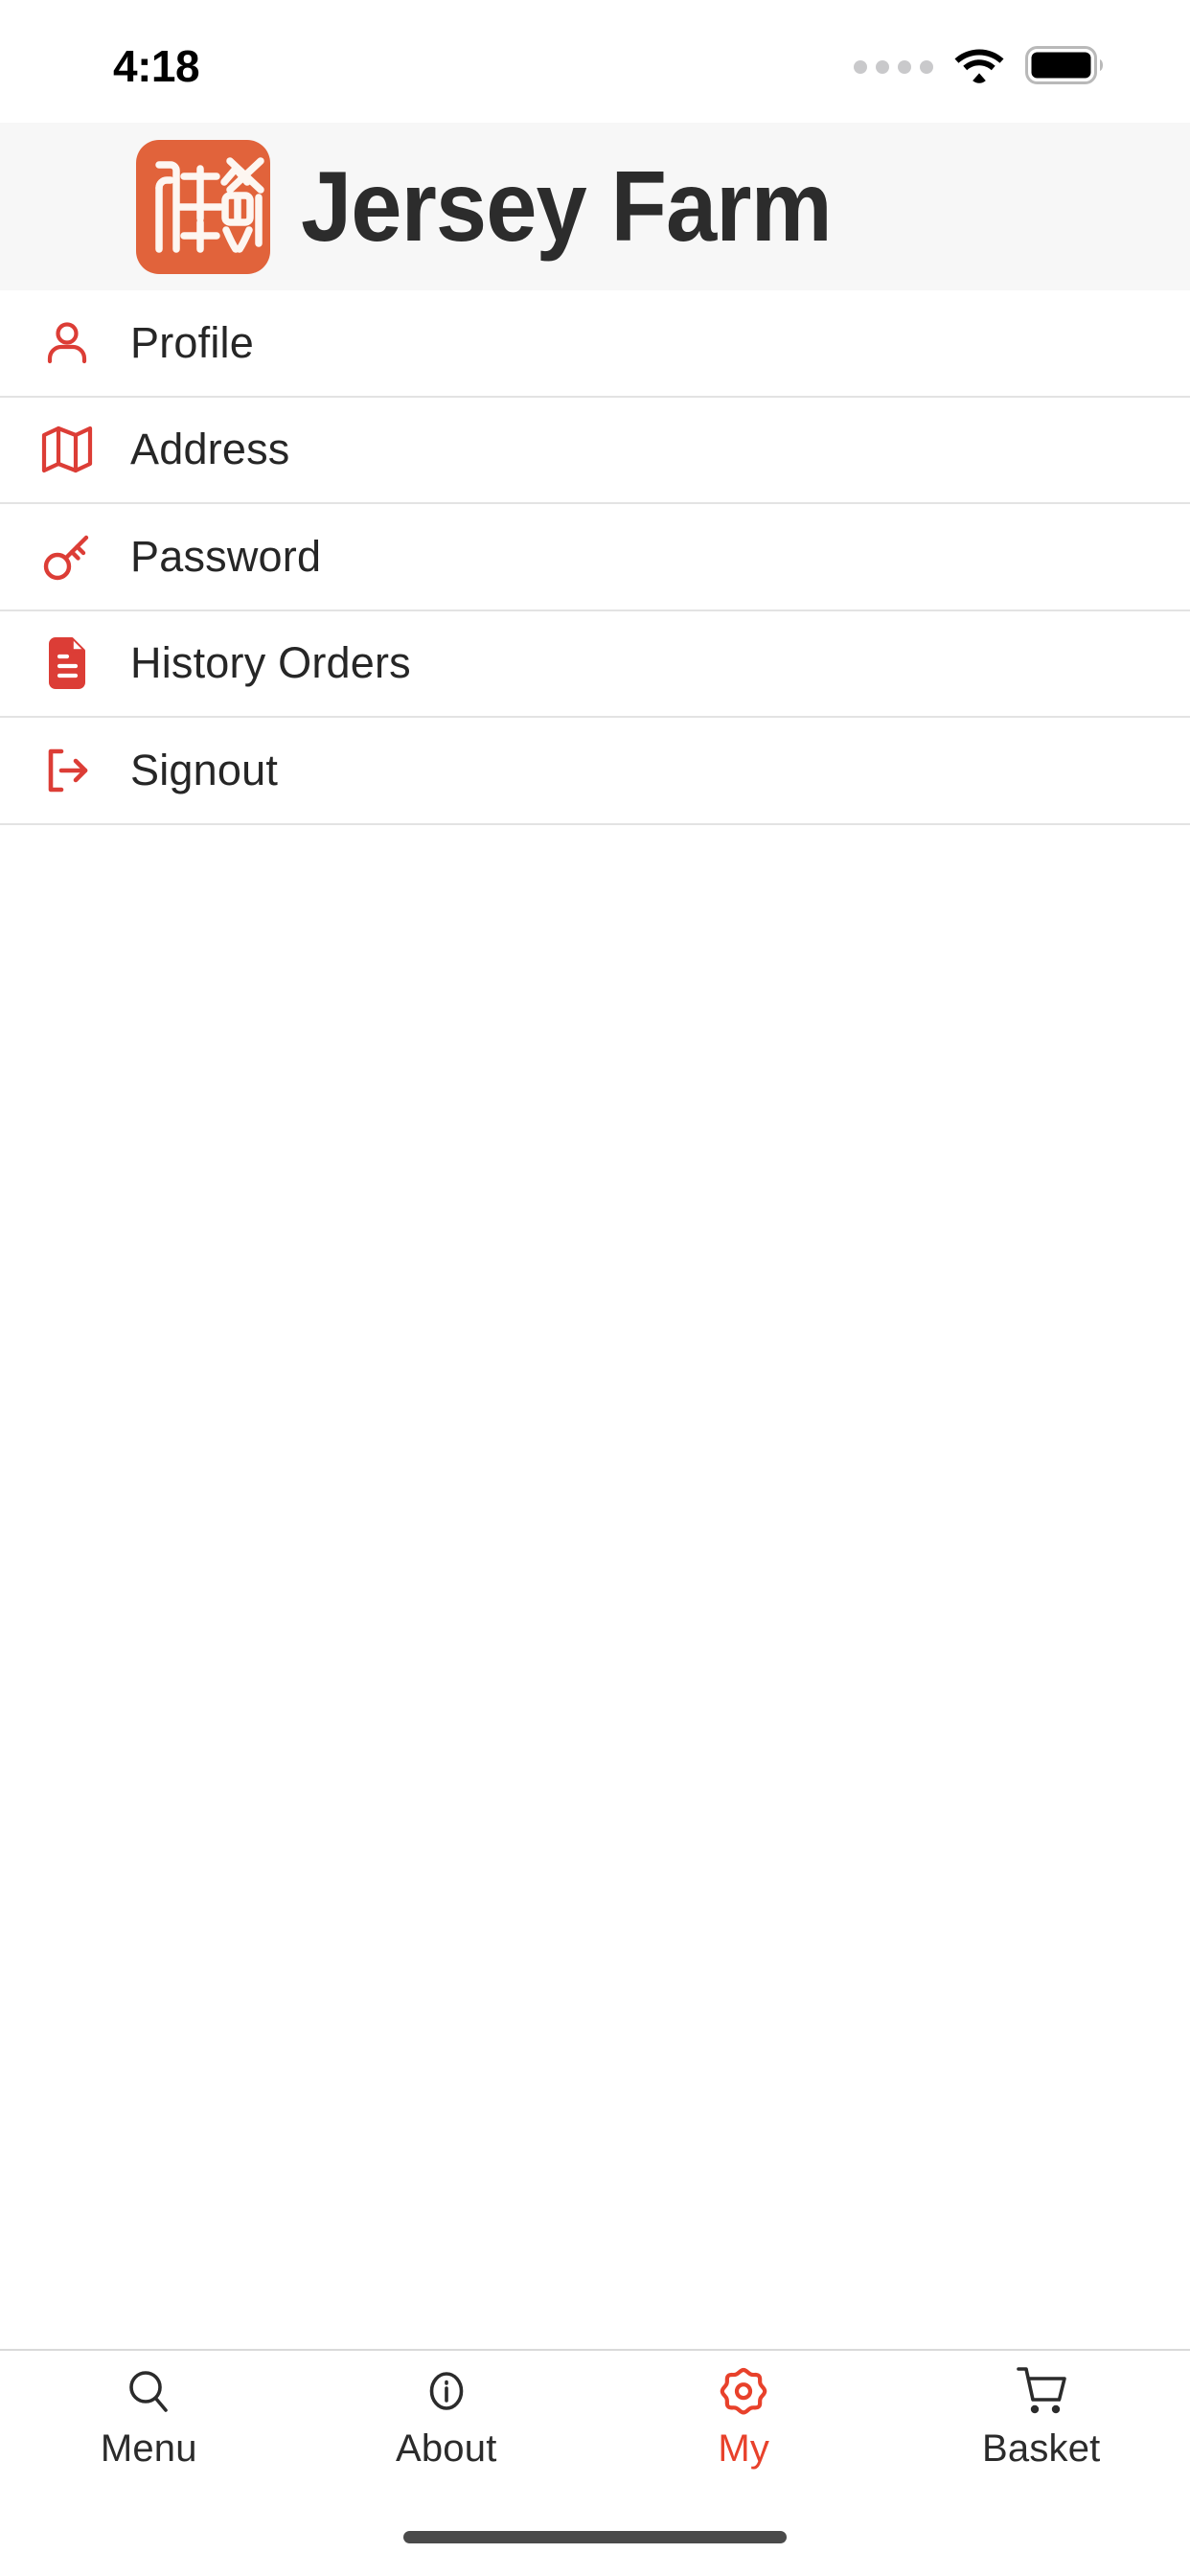  What do you see at coordinates (1041, 2392) in the screenshot?
I see `shopping-cart-icon` at bounding box center [1041, 2392].